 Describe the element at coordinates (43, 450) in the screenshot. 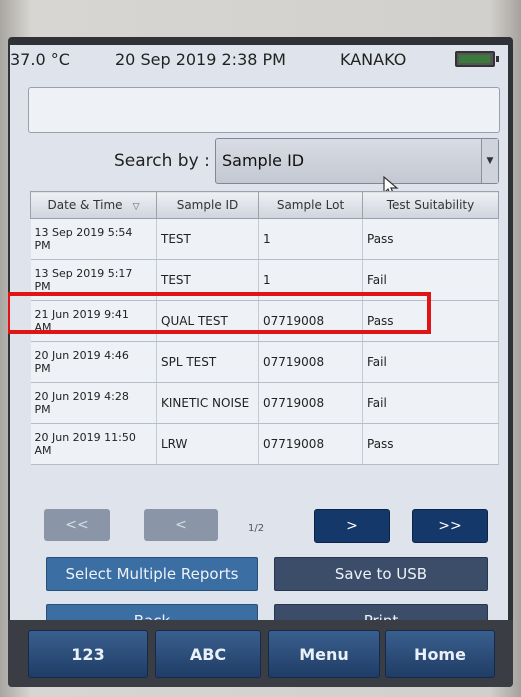

I see `time-suffix: AM` at that location.